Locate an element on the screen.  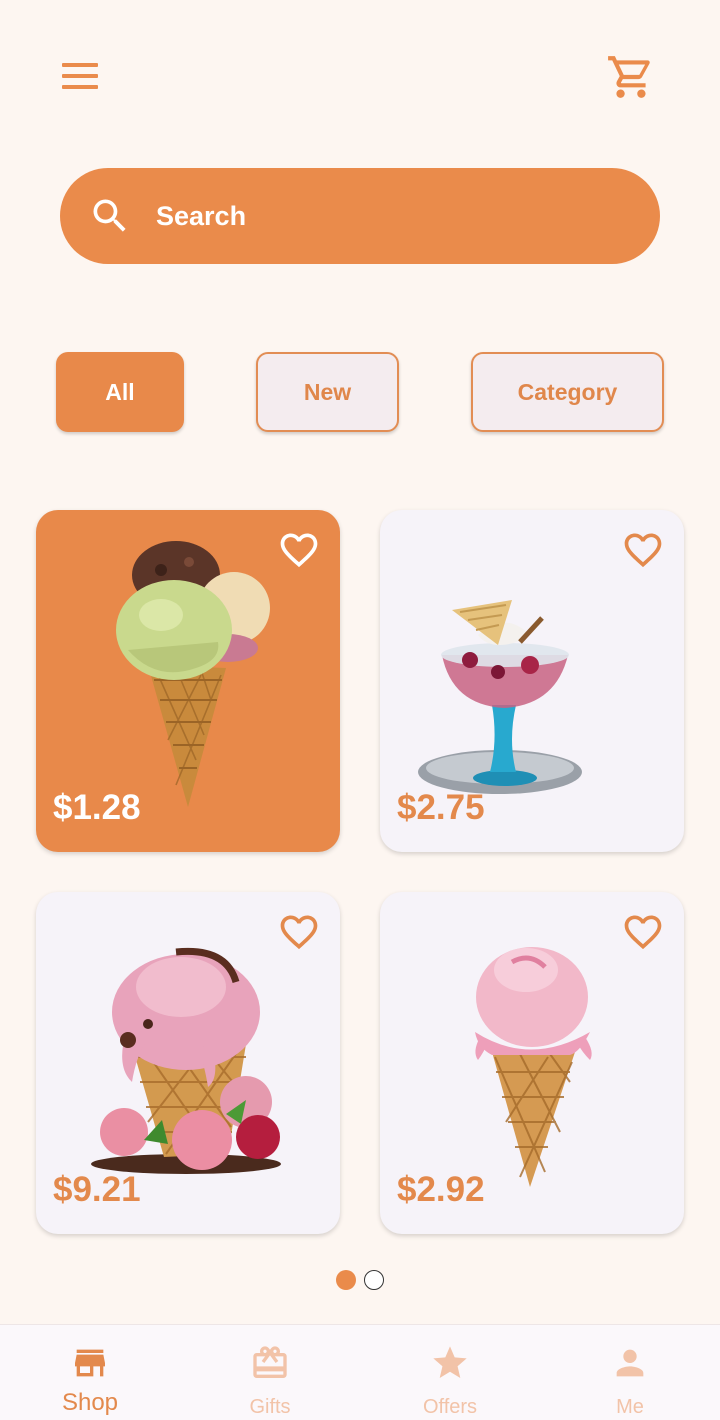
gift-icon is located at coordinates (270, 1363).